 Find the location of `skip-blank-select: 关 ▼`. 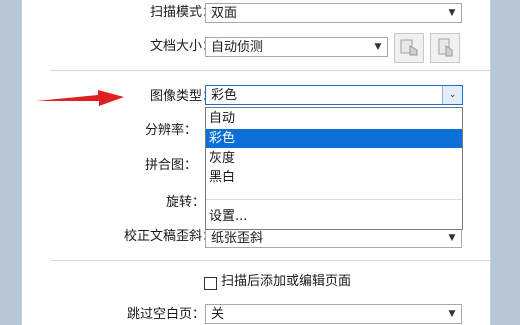

skip-blank-select: 关 ▼ is located at coordinates (333, 314).